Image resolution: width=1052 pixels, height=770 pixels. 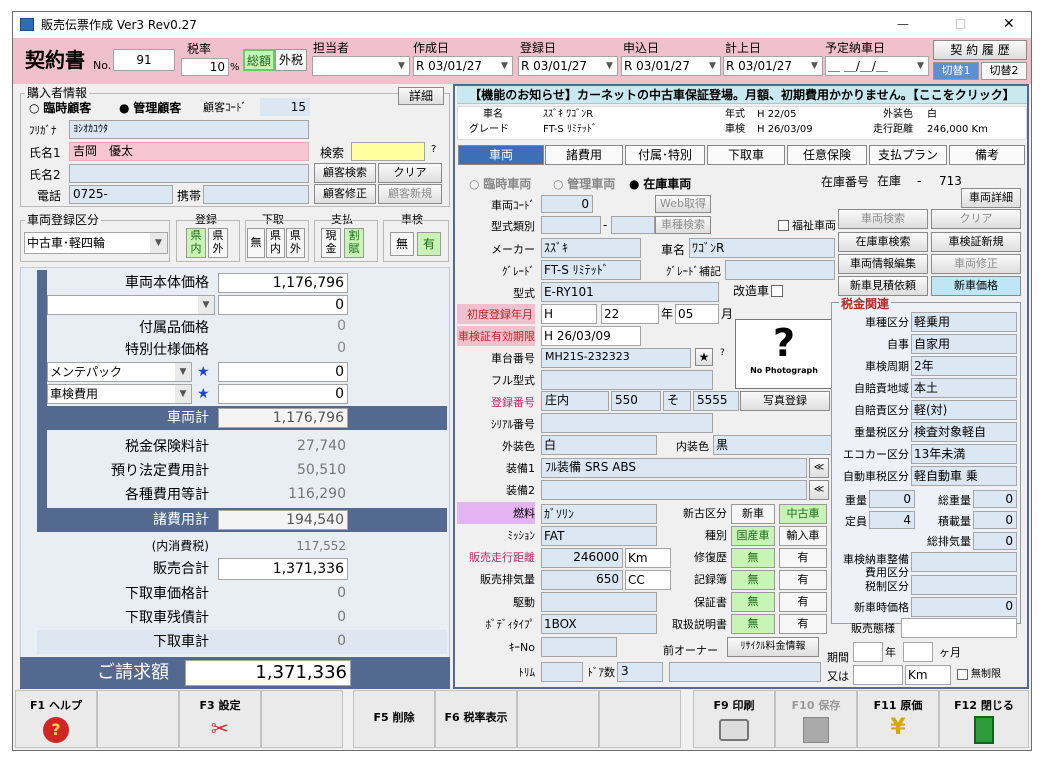 I want to click on managed-vehicle-radio: ○ 管理車両, so click(x=584, y=184).